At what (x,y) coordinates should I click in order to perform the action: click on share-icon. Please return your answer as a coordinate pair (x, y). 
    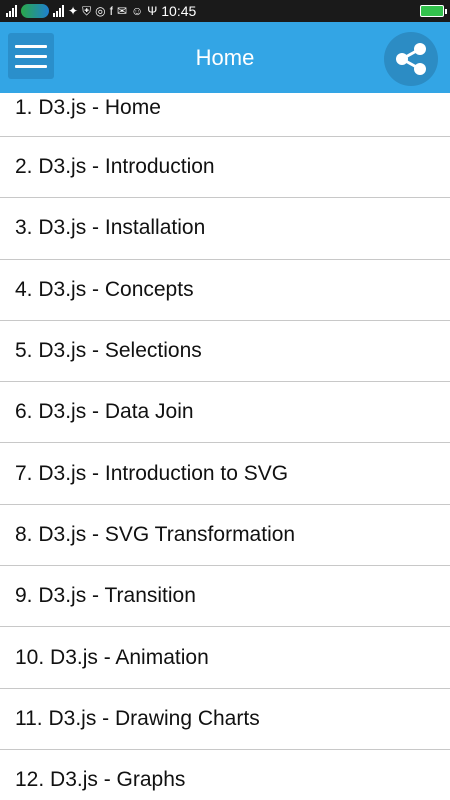
    Looking at the image, I should click on (411, 59).